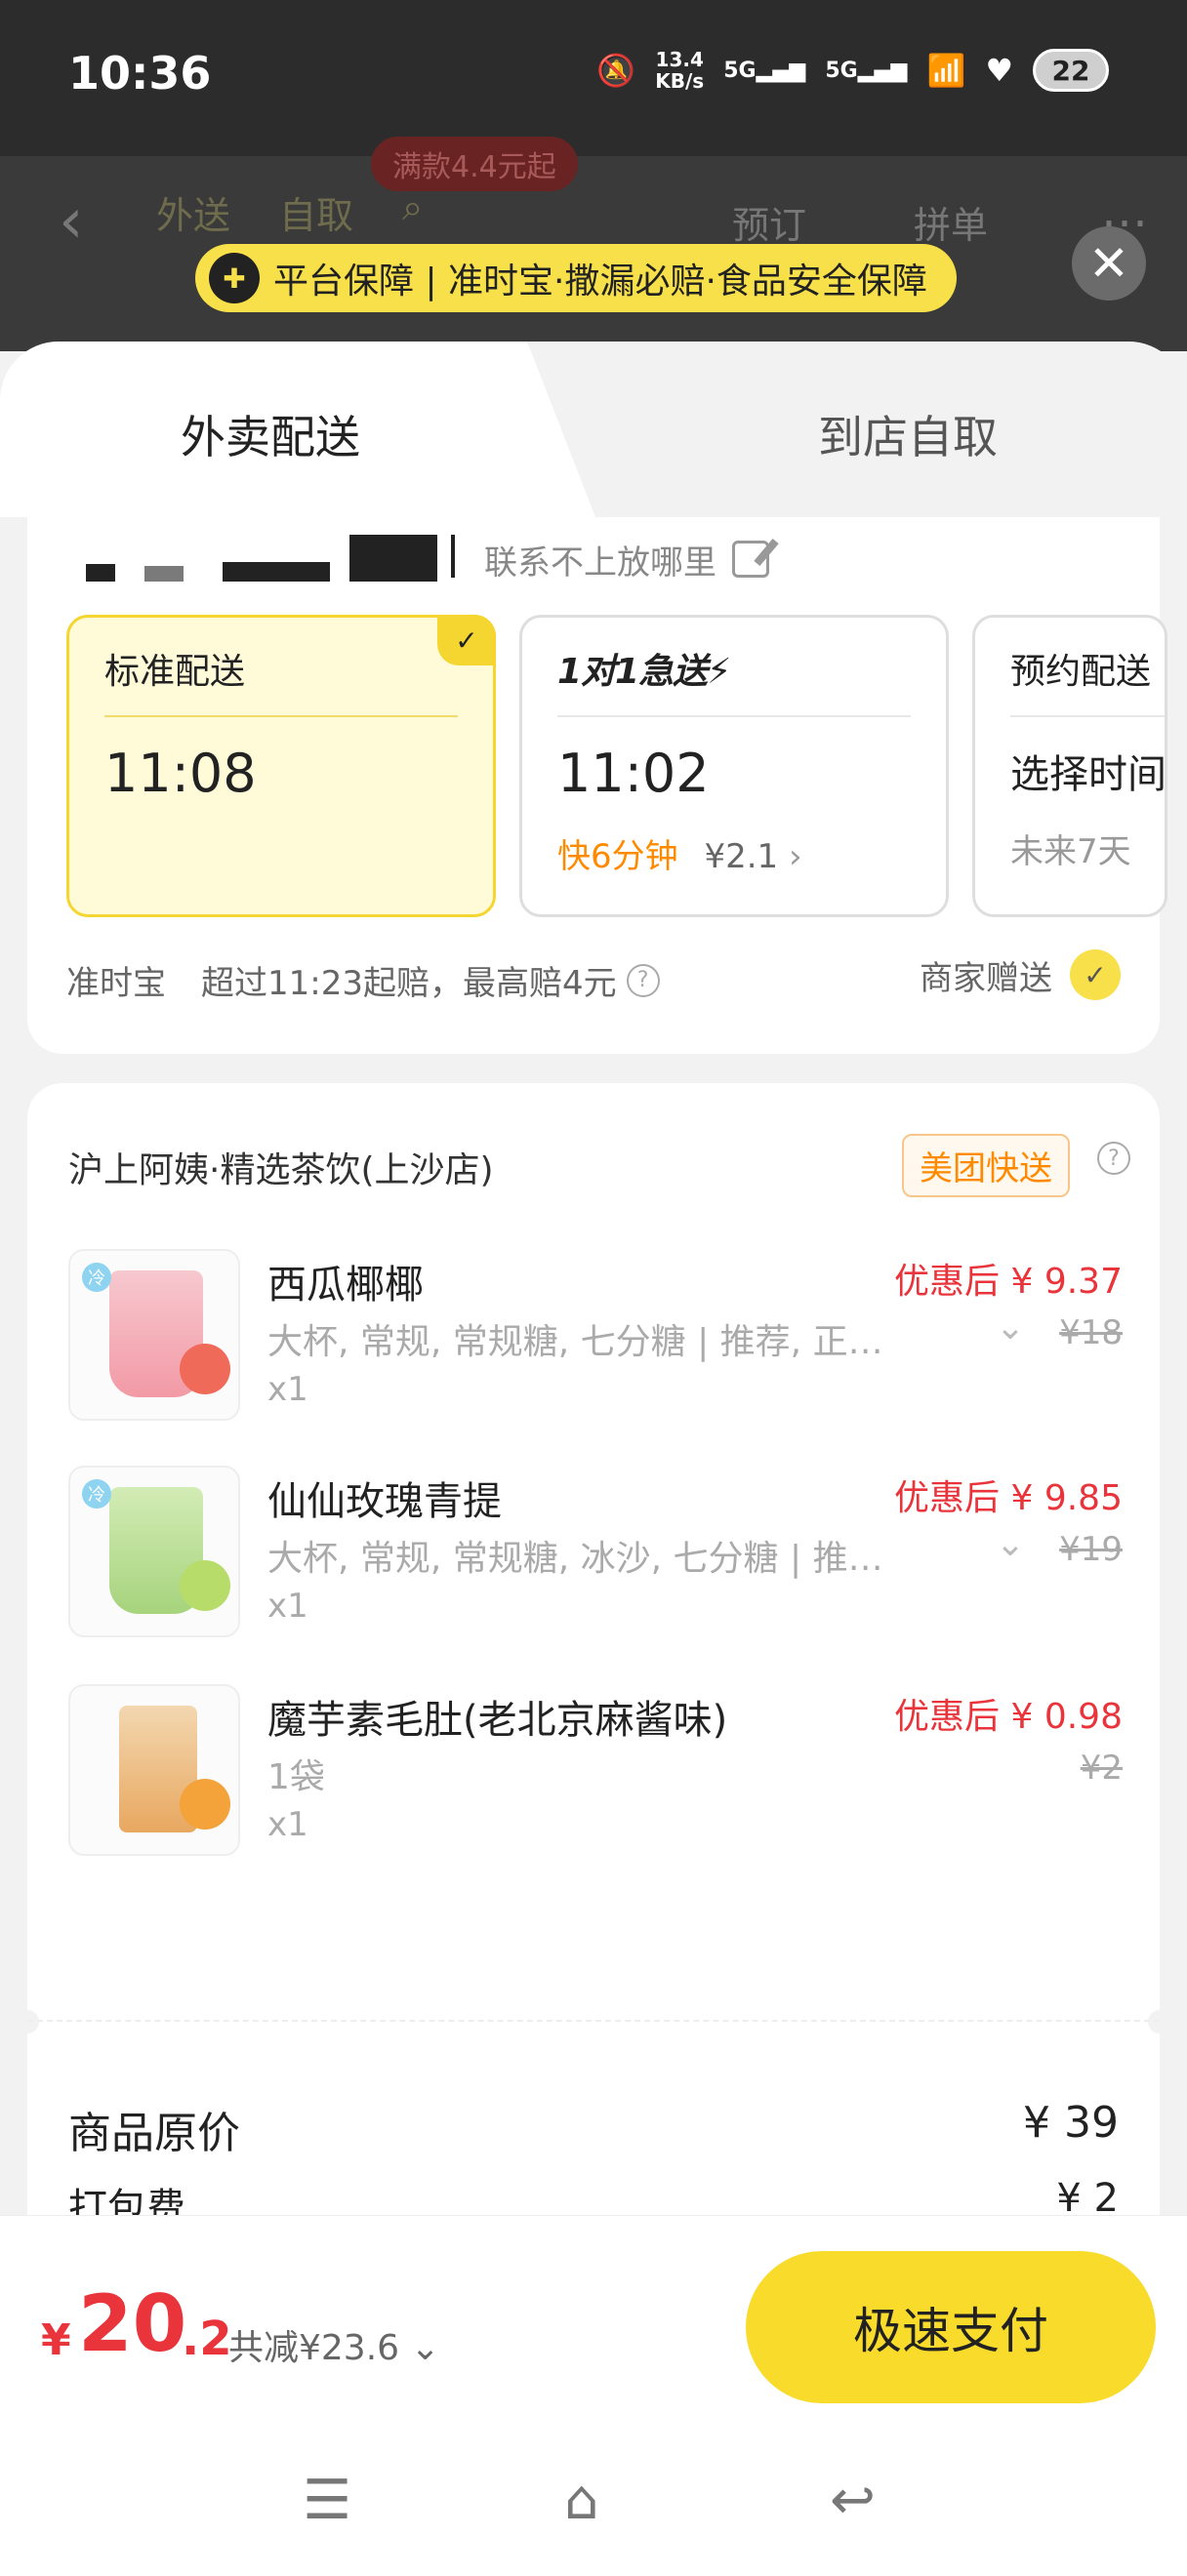 Image resolution: width=1187 pixels, height=2576 pixels. What do you see at coordinates (908, 434) in the screenshot?
I see `tab-pickup: 到店自取` at bounding box center [908, 434].